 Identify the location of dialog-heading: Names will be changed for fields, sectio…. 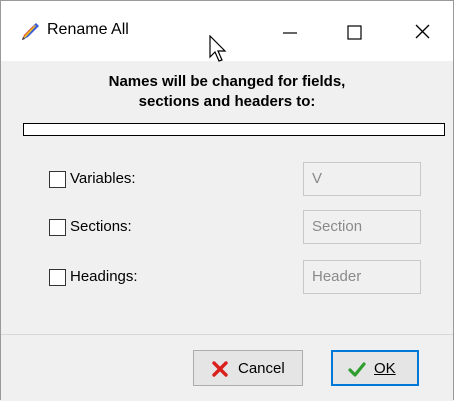
(227, 92).